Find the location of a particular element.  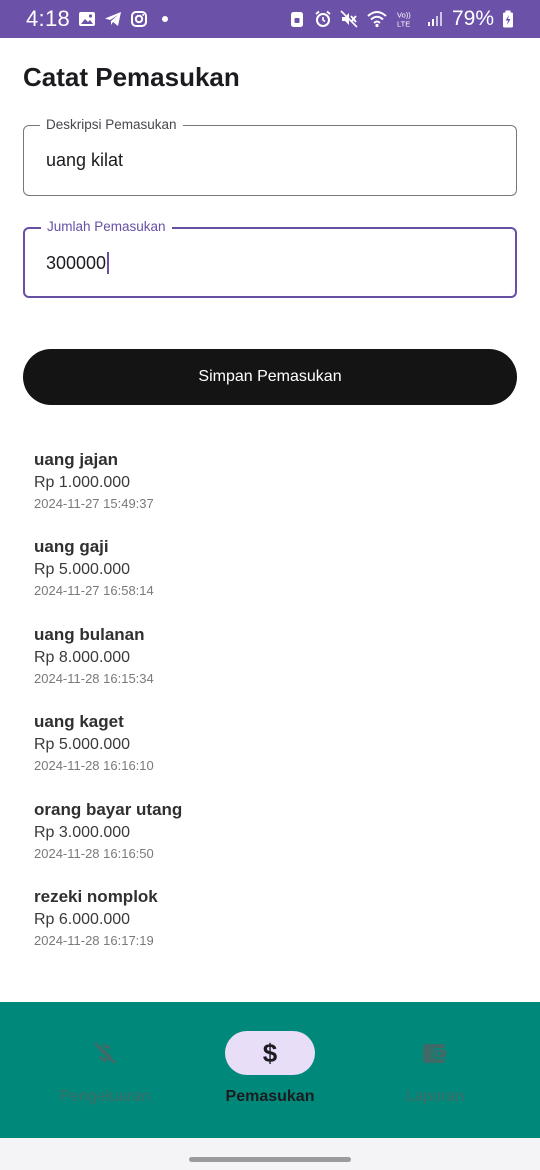

wallet-icon is located at coordinates (435, 1053).